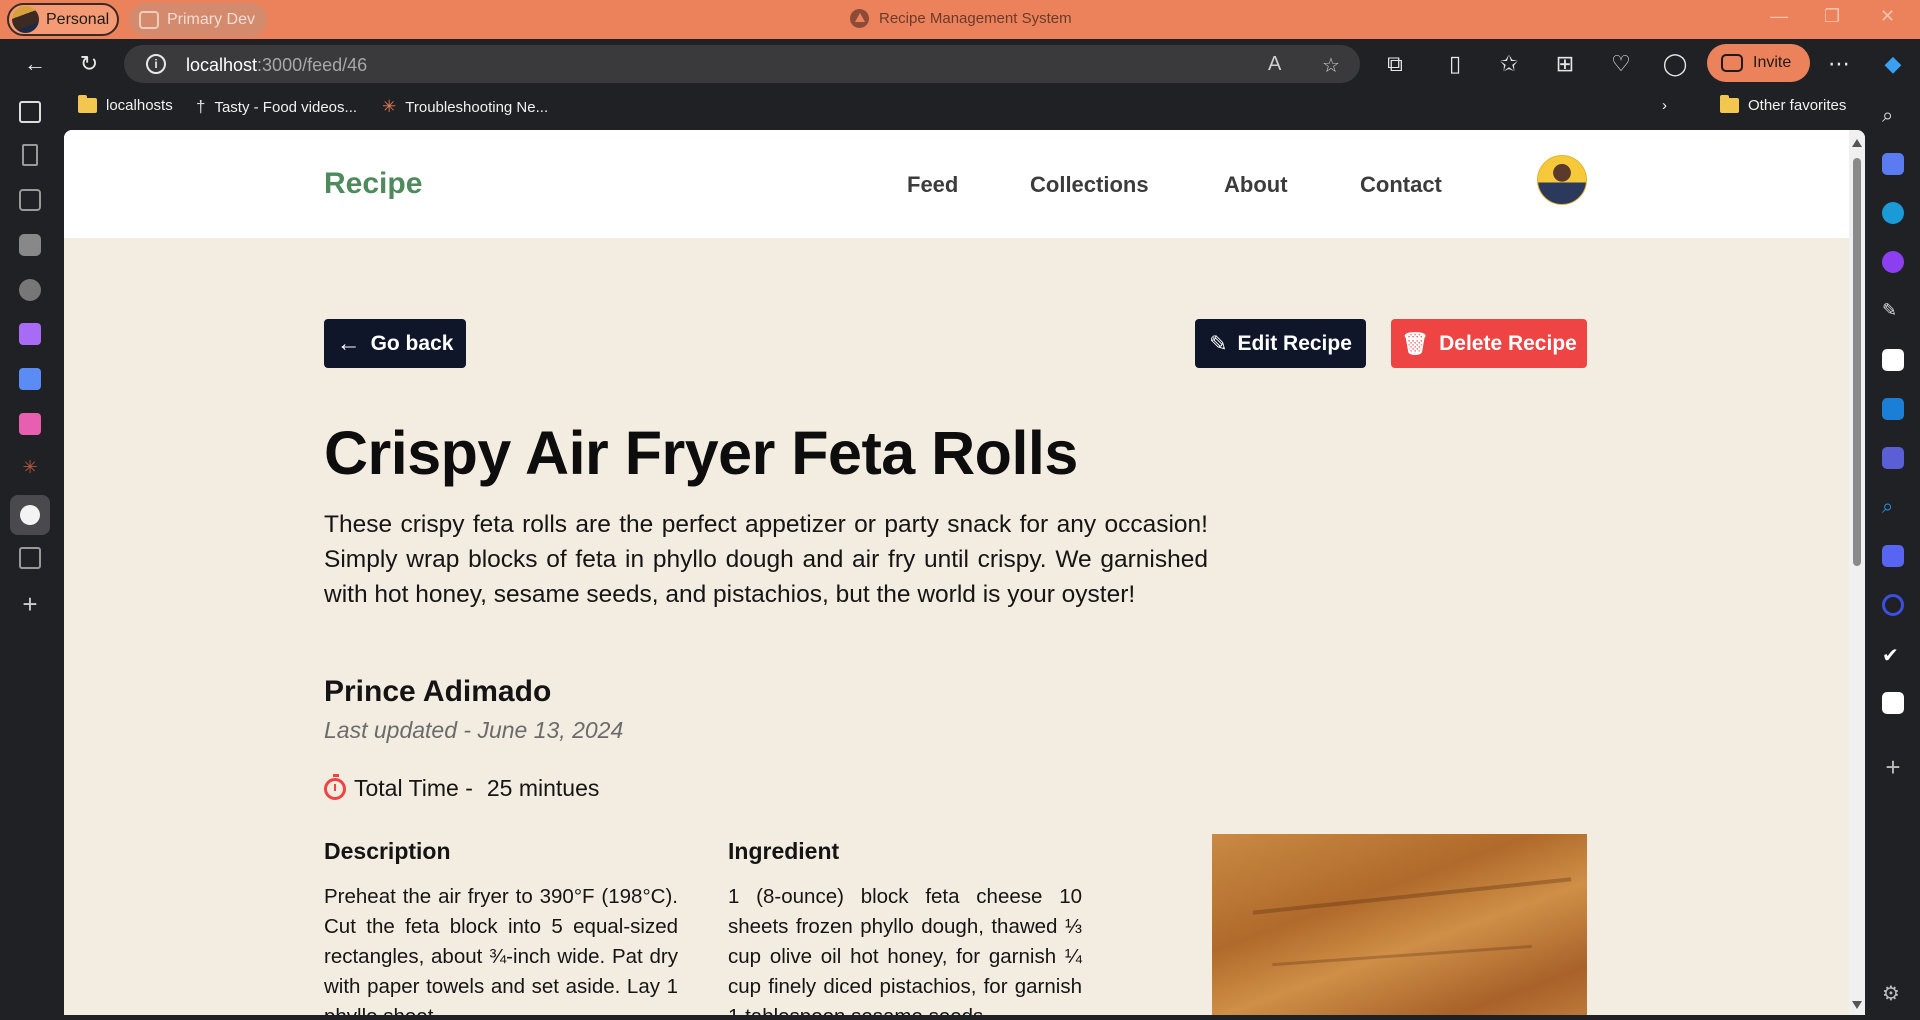  I want to click on sparkle-icon, so click(1893, 360).